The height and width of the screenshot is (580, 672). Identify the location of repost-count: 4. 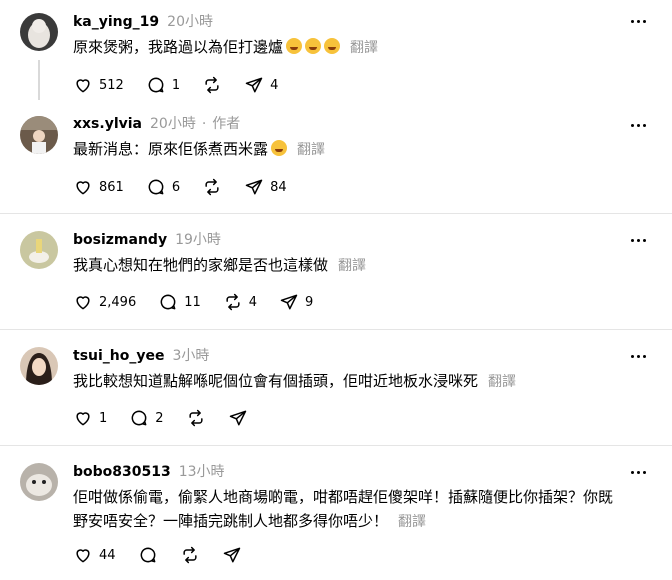
(253, 302).